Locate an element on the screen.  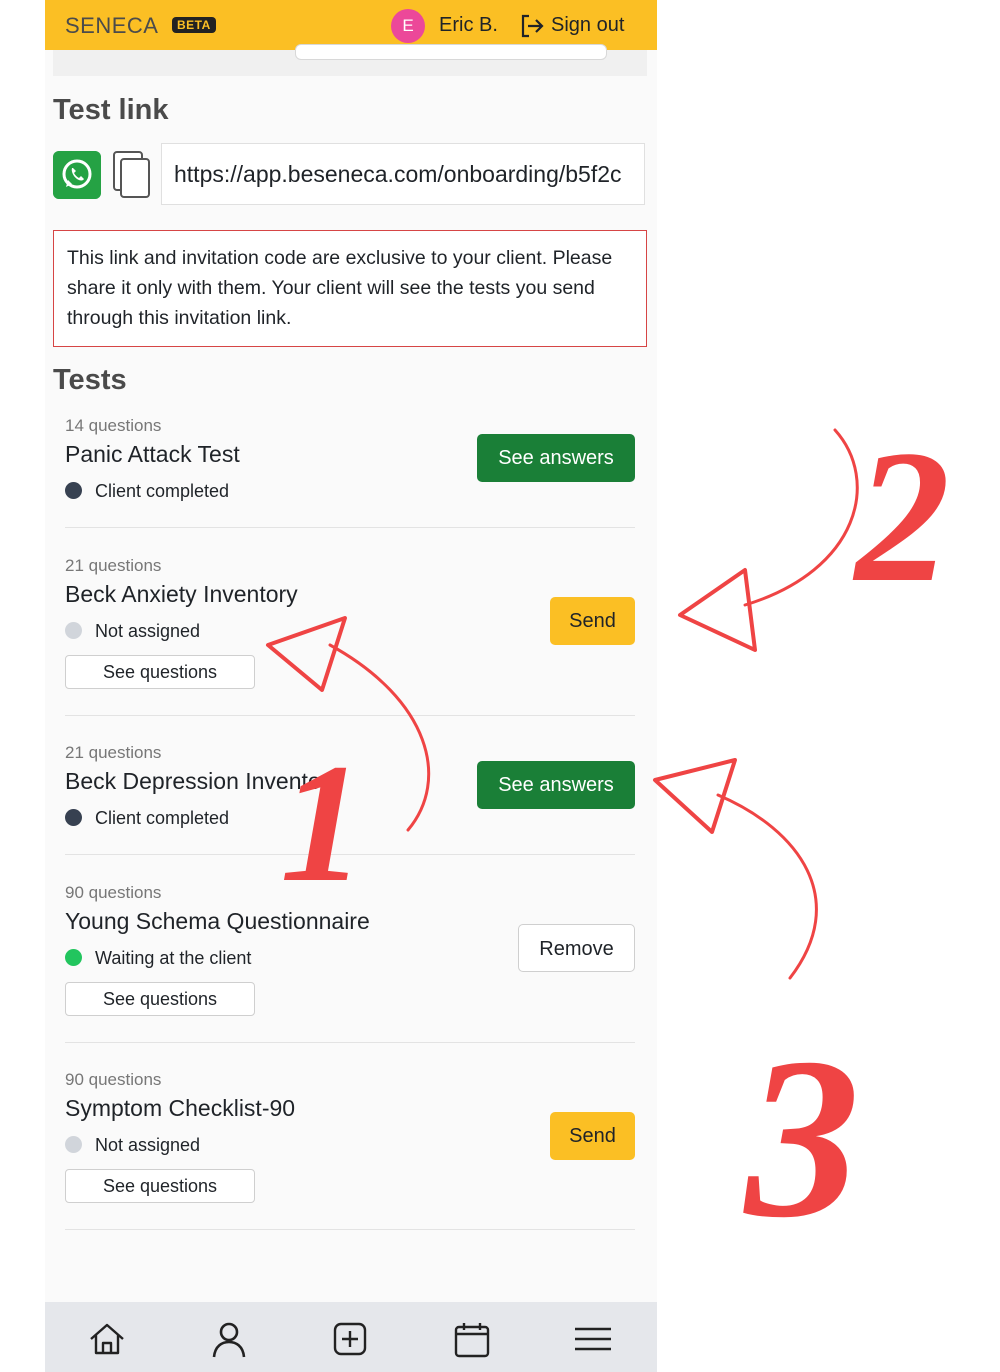
test-link-heading: Test link is located at coordinates (111, 110).